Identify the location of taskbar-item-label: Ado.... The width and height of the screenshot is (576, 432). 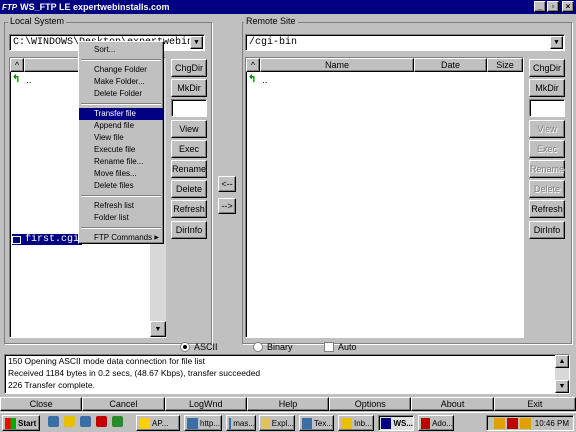
(442, 423).